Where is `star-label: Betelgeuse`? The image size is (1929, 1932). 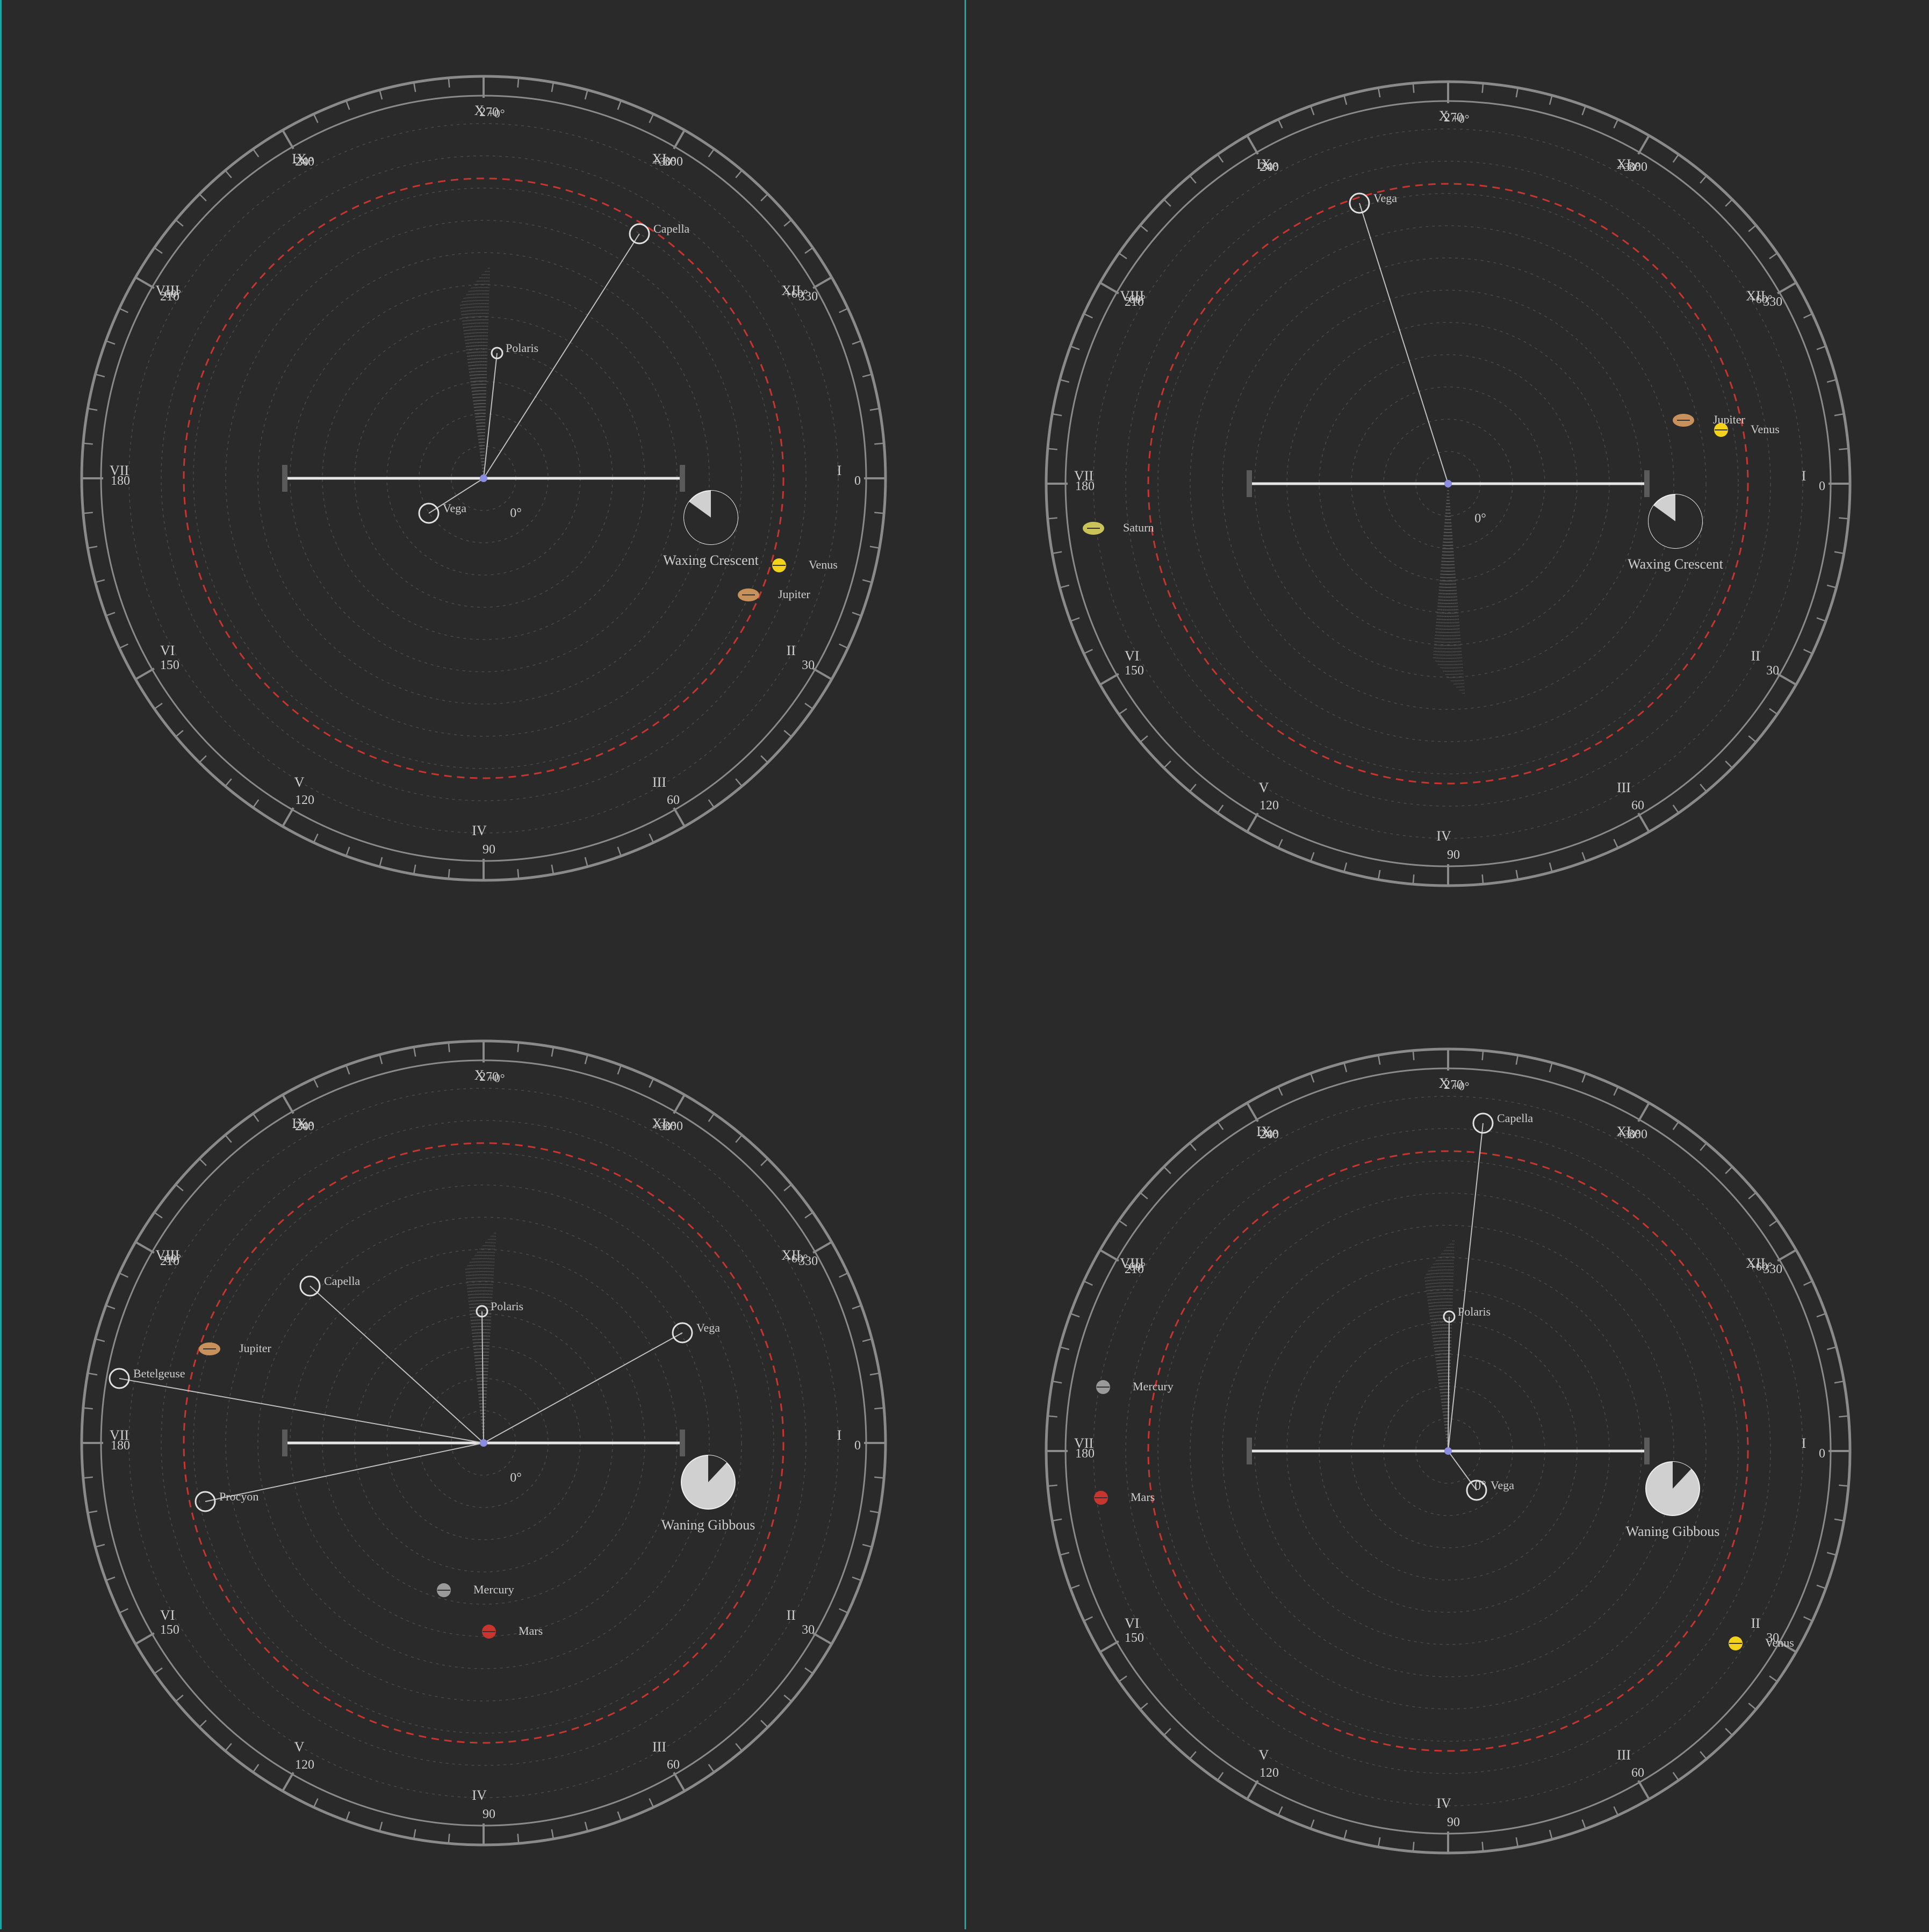
star-label: Betelgeuse is located at coordinates (159, 1374).